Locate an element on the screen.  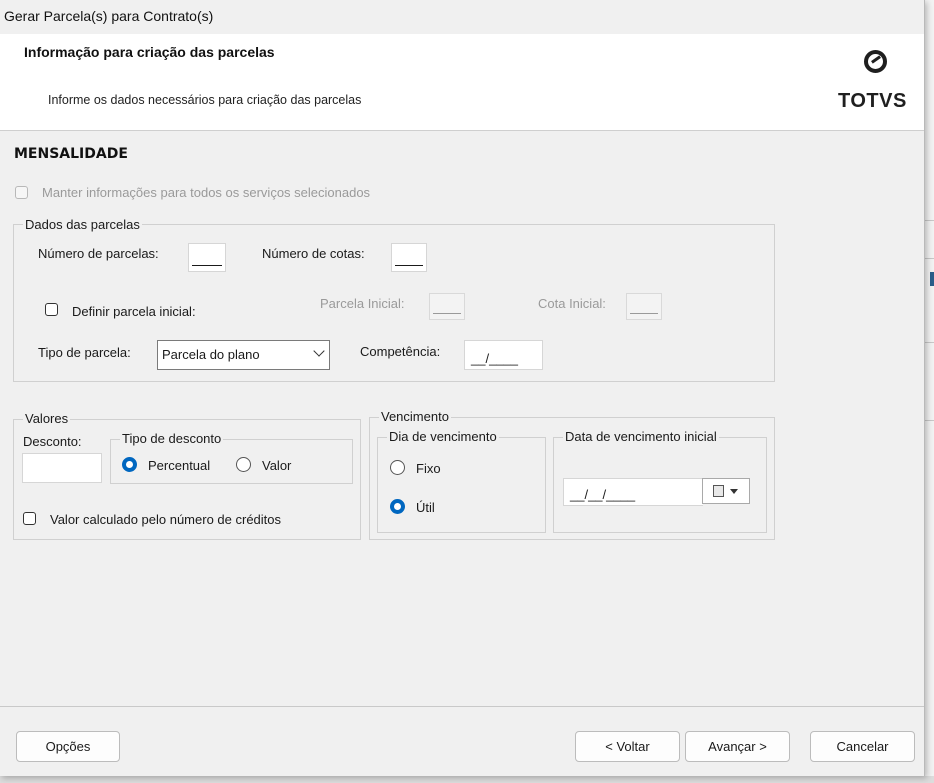
logo-text: TOTVS is located at coordinates (872, 101).